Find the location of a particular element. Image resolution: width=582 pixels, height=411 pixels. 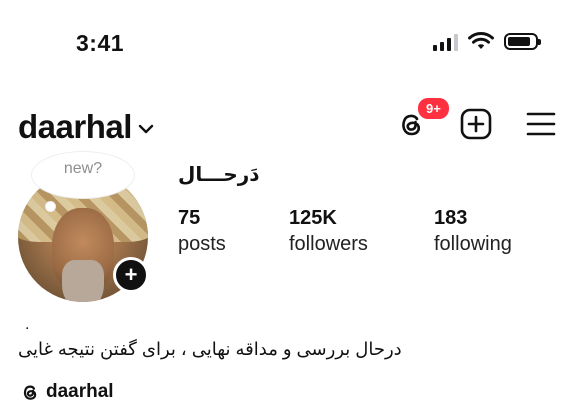

battery-icon is located at coordinates (522, 41).